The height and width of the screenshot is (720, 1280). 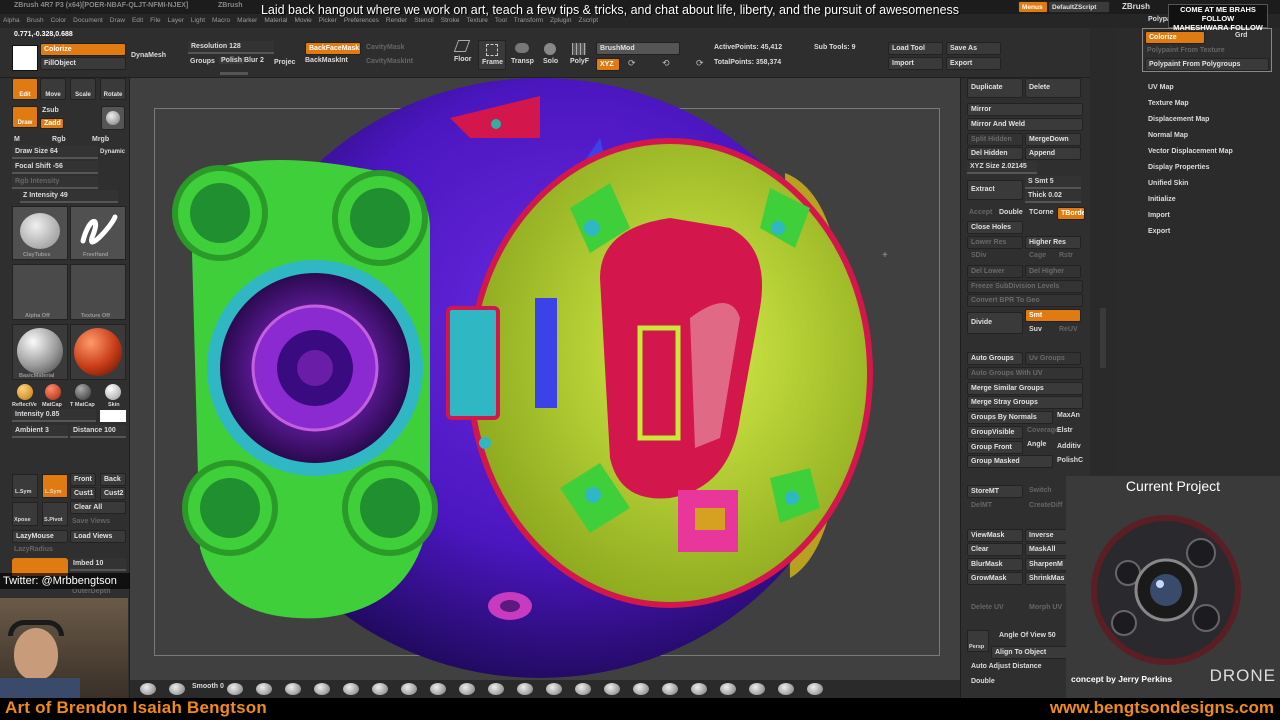 I want to click on menu-item-texture: Texture, so click(x=477, y=20).